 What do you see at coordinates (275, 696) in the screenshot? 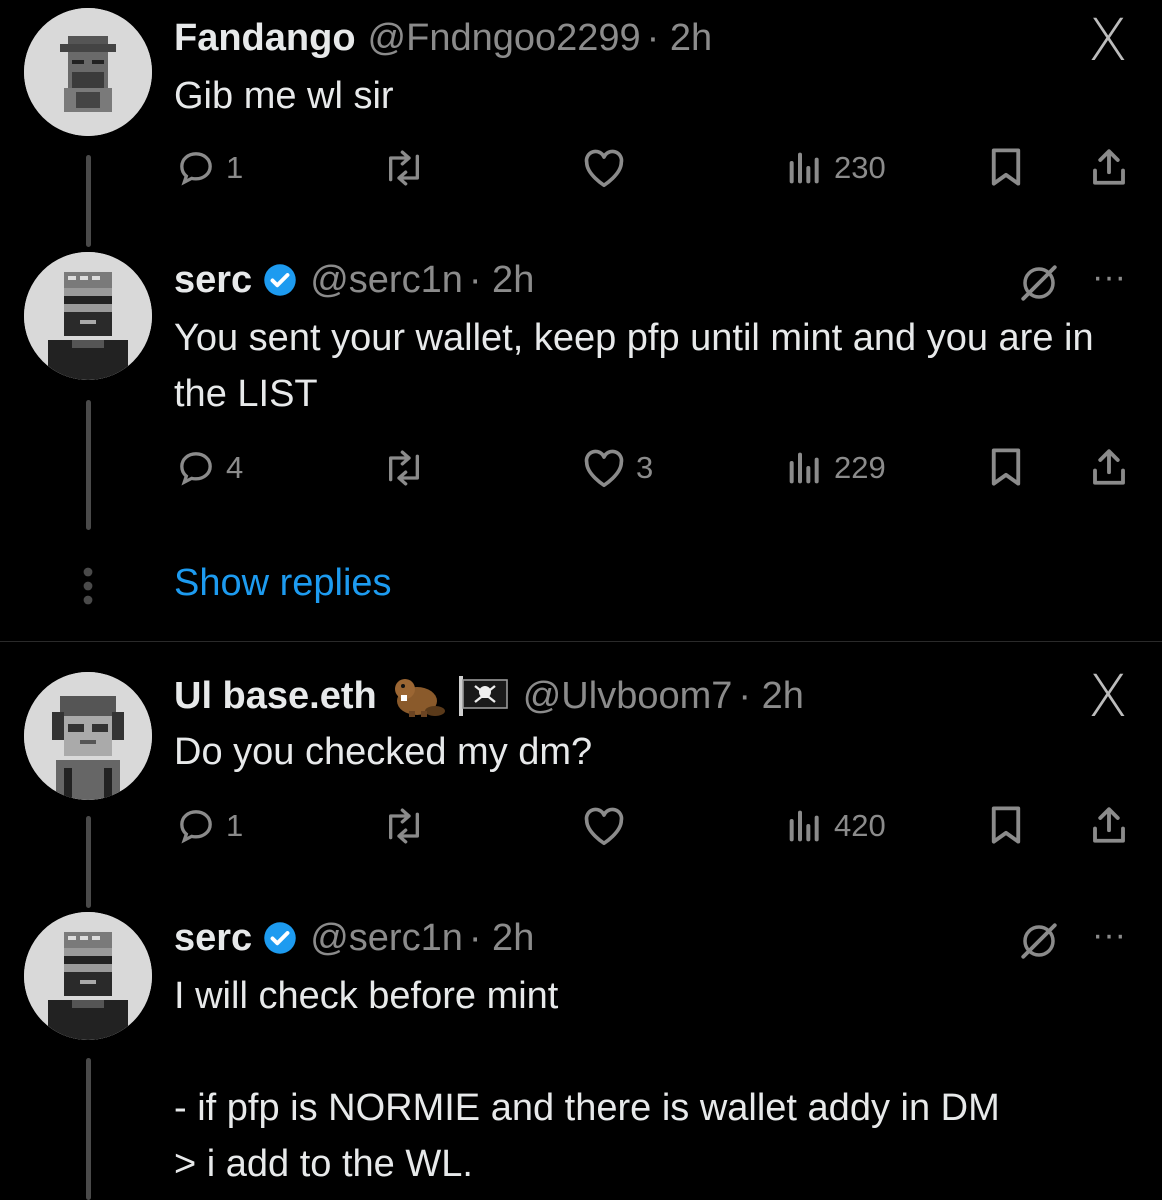
I see `display-name: Ul base.eth` at bounding box center [275, 696].